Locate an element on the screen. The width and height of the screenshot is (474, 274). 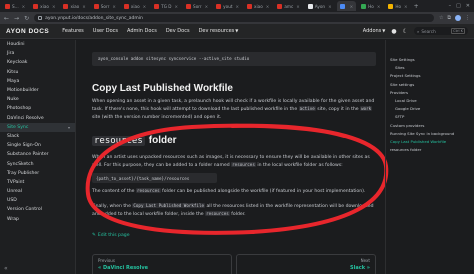
toc-link: Custom providers is located at coordinates (430, 126).